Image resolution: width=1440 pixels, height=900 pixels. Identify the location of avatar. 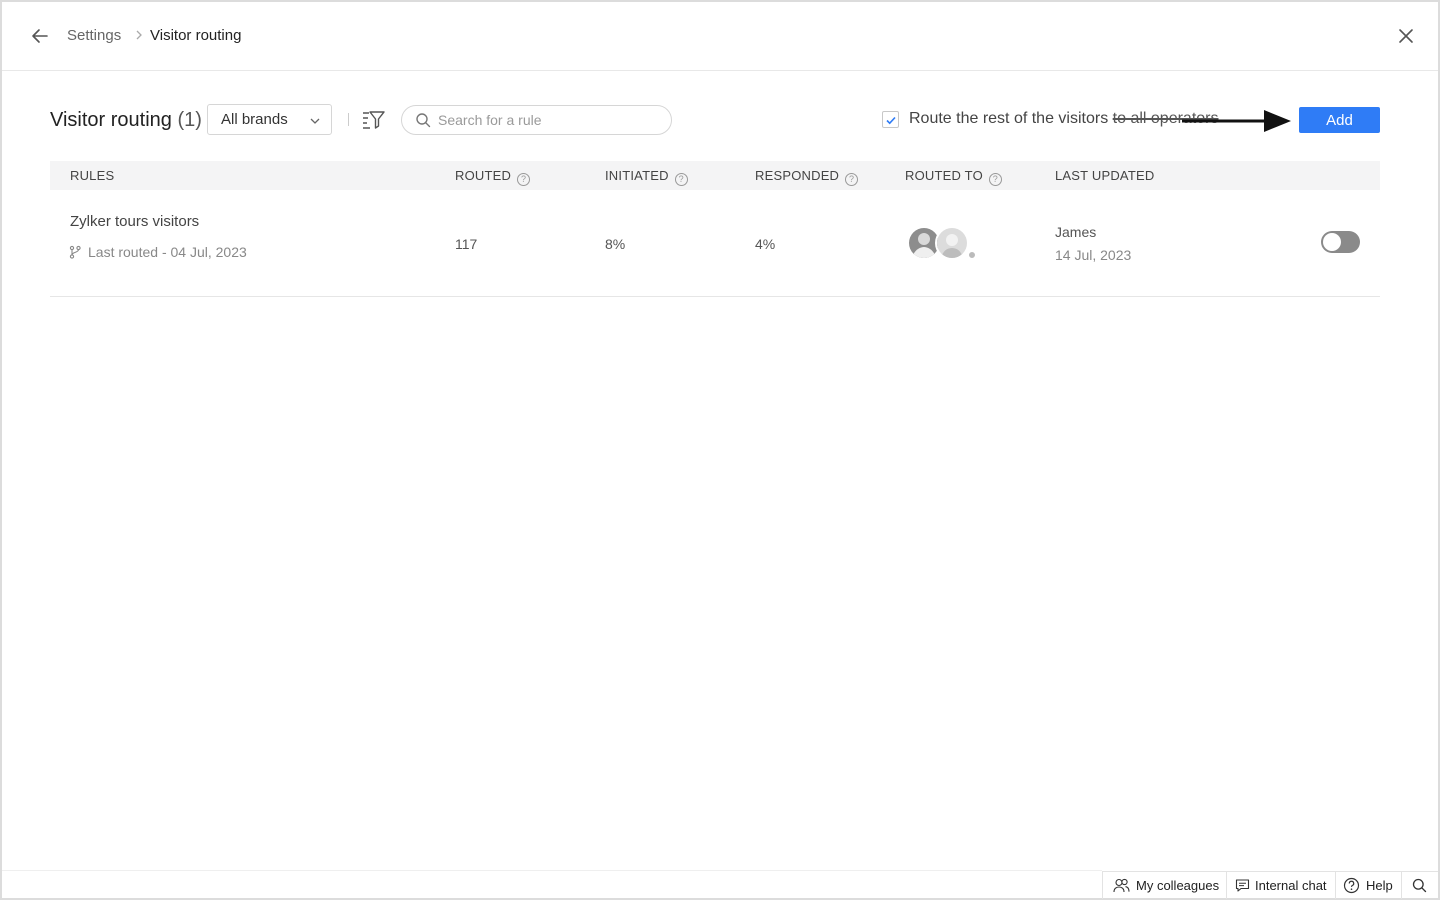
(952, 243).